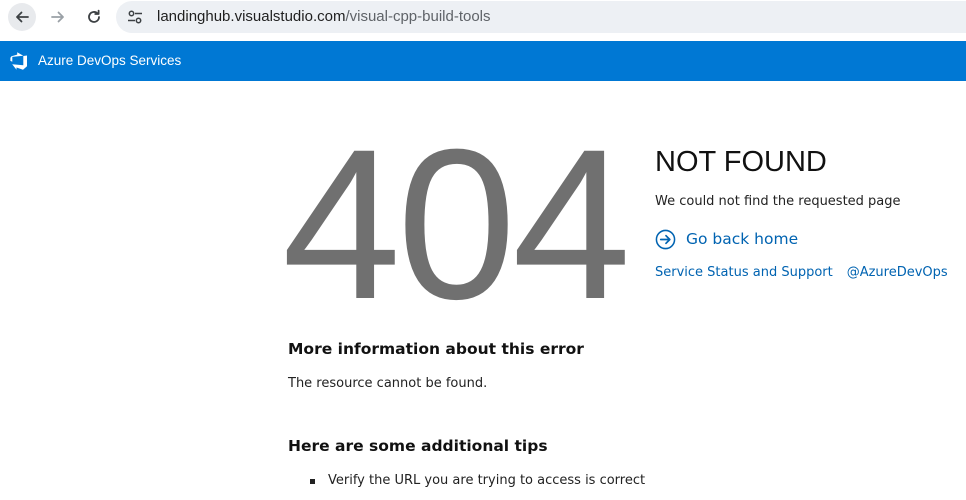 The image size is (966, 500). I want to click on site-info-button, so click(135, 17).